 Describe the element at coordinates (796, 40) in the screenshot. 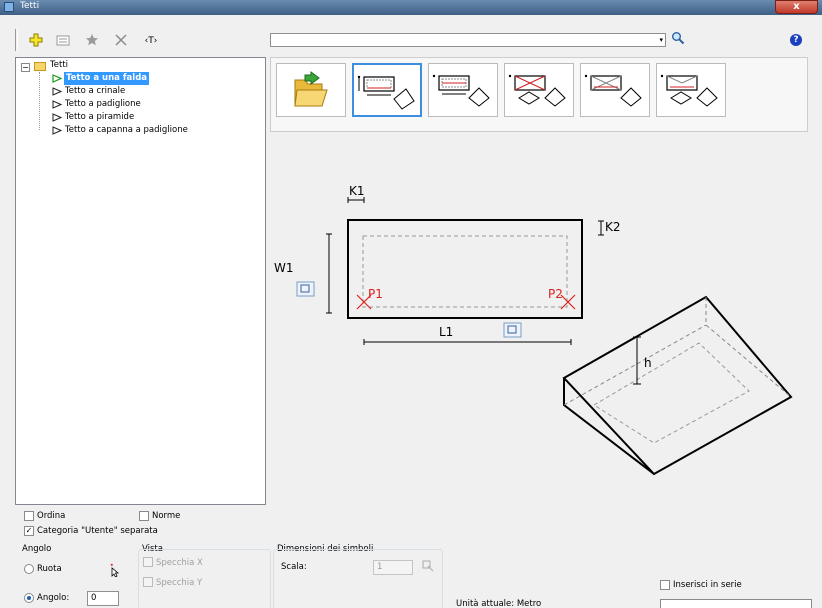

I see `help-icon: ?` at that location.